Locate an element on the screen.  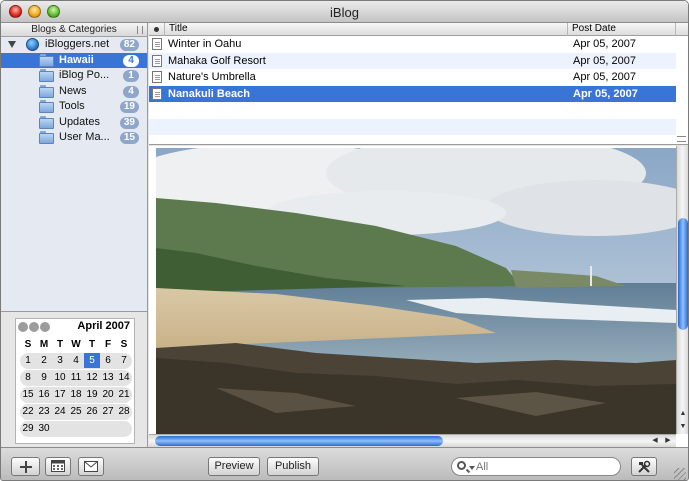
calendar-icon is located at coordinates (58, 466).